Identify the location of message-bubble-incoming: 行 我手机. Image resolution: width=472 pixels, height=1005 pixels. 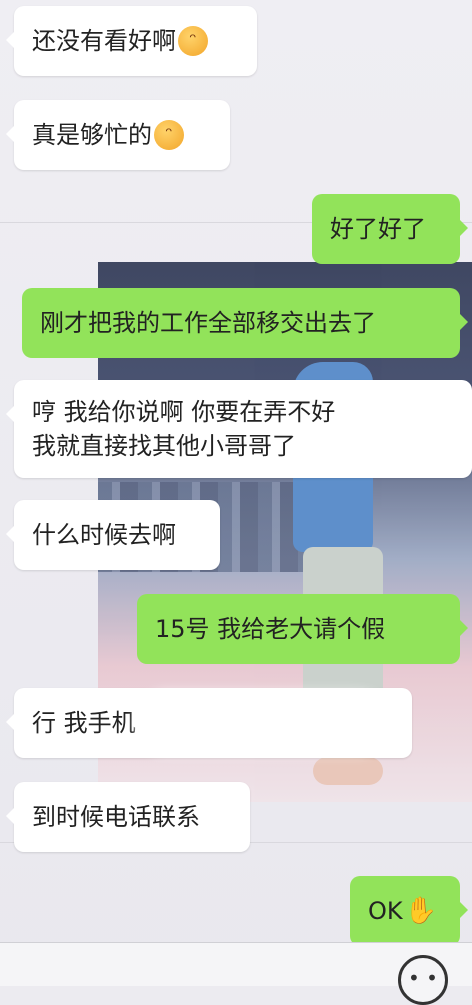
(209, 723).